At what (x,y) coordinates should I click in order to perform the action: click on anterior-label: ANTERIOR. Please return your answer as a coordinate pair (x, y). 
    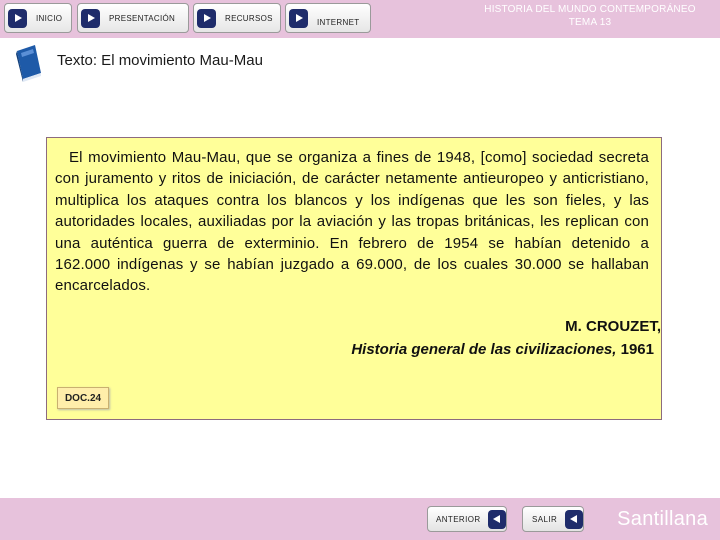
    Looking at the image, I should click on (458, 519).